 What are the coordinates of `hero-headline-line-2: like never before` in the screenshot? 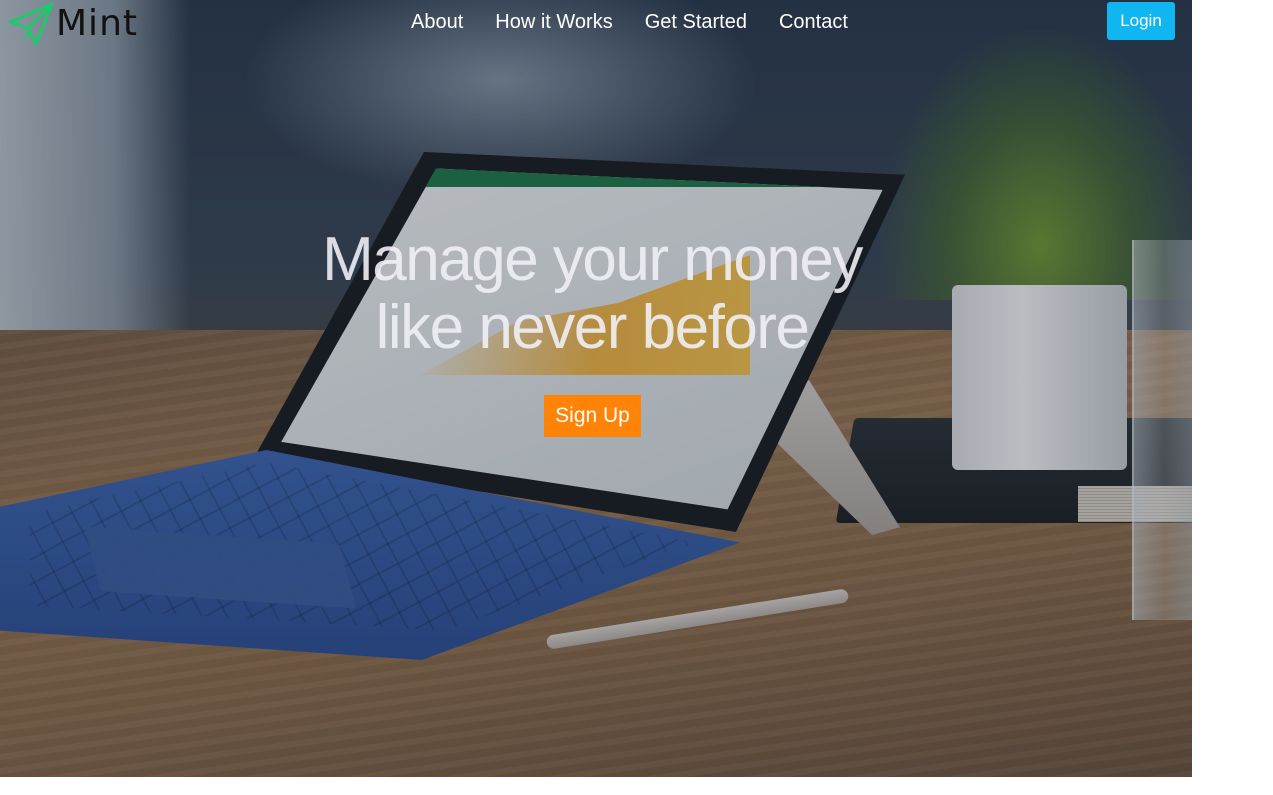 It's located at (592, 327).